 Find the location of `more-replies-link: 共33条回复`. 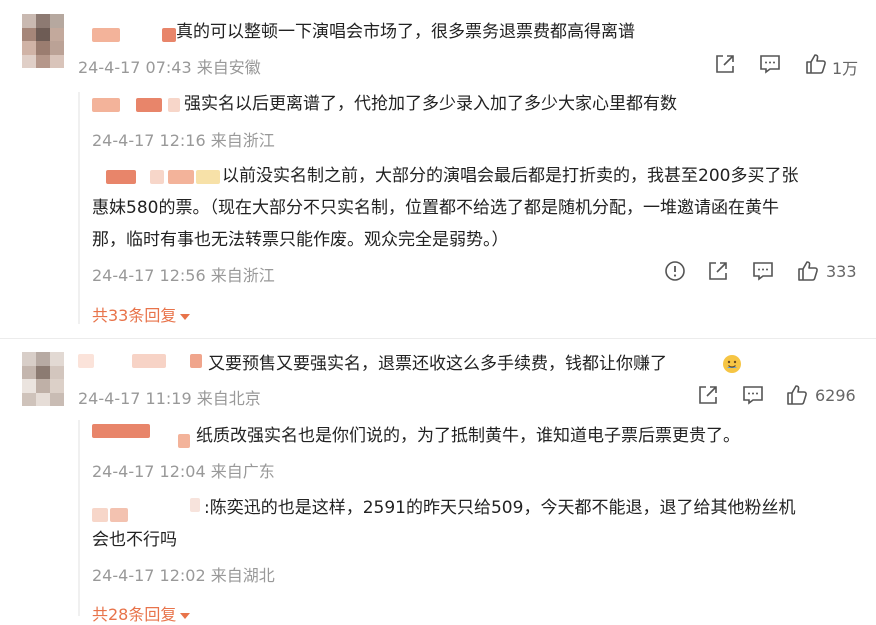

more-replies-link: 共33条回复 is located at coordinates (141, 314).